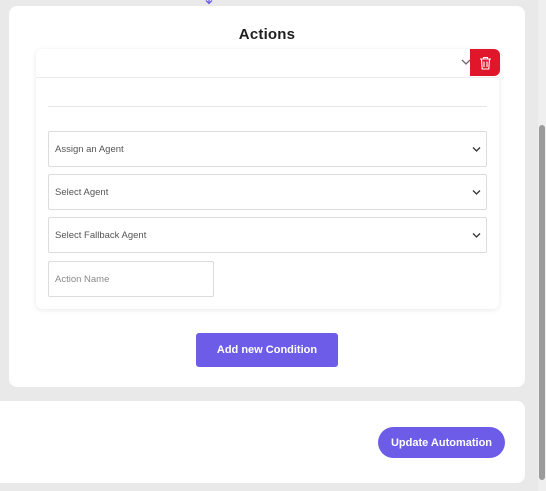  I want to click on select-agent-label: Select Agent, so click(82, 192).